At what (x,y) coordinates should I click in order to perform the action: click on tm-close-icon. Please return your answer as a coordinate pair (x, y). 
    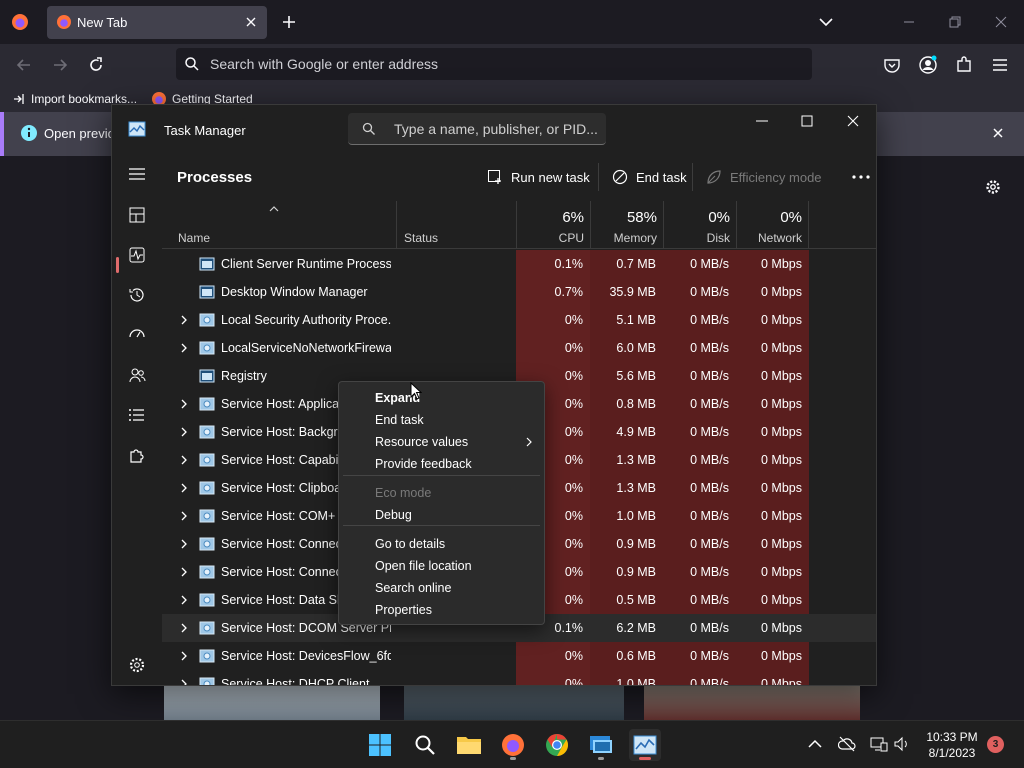
    Looking at the image, I should click on (853, 121).